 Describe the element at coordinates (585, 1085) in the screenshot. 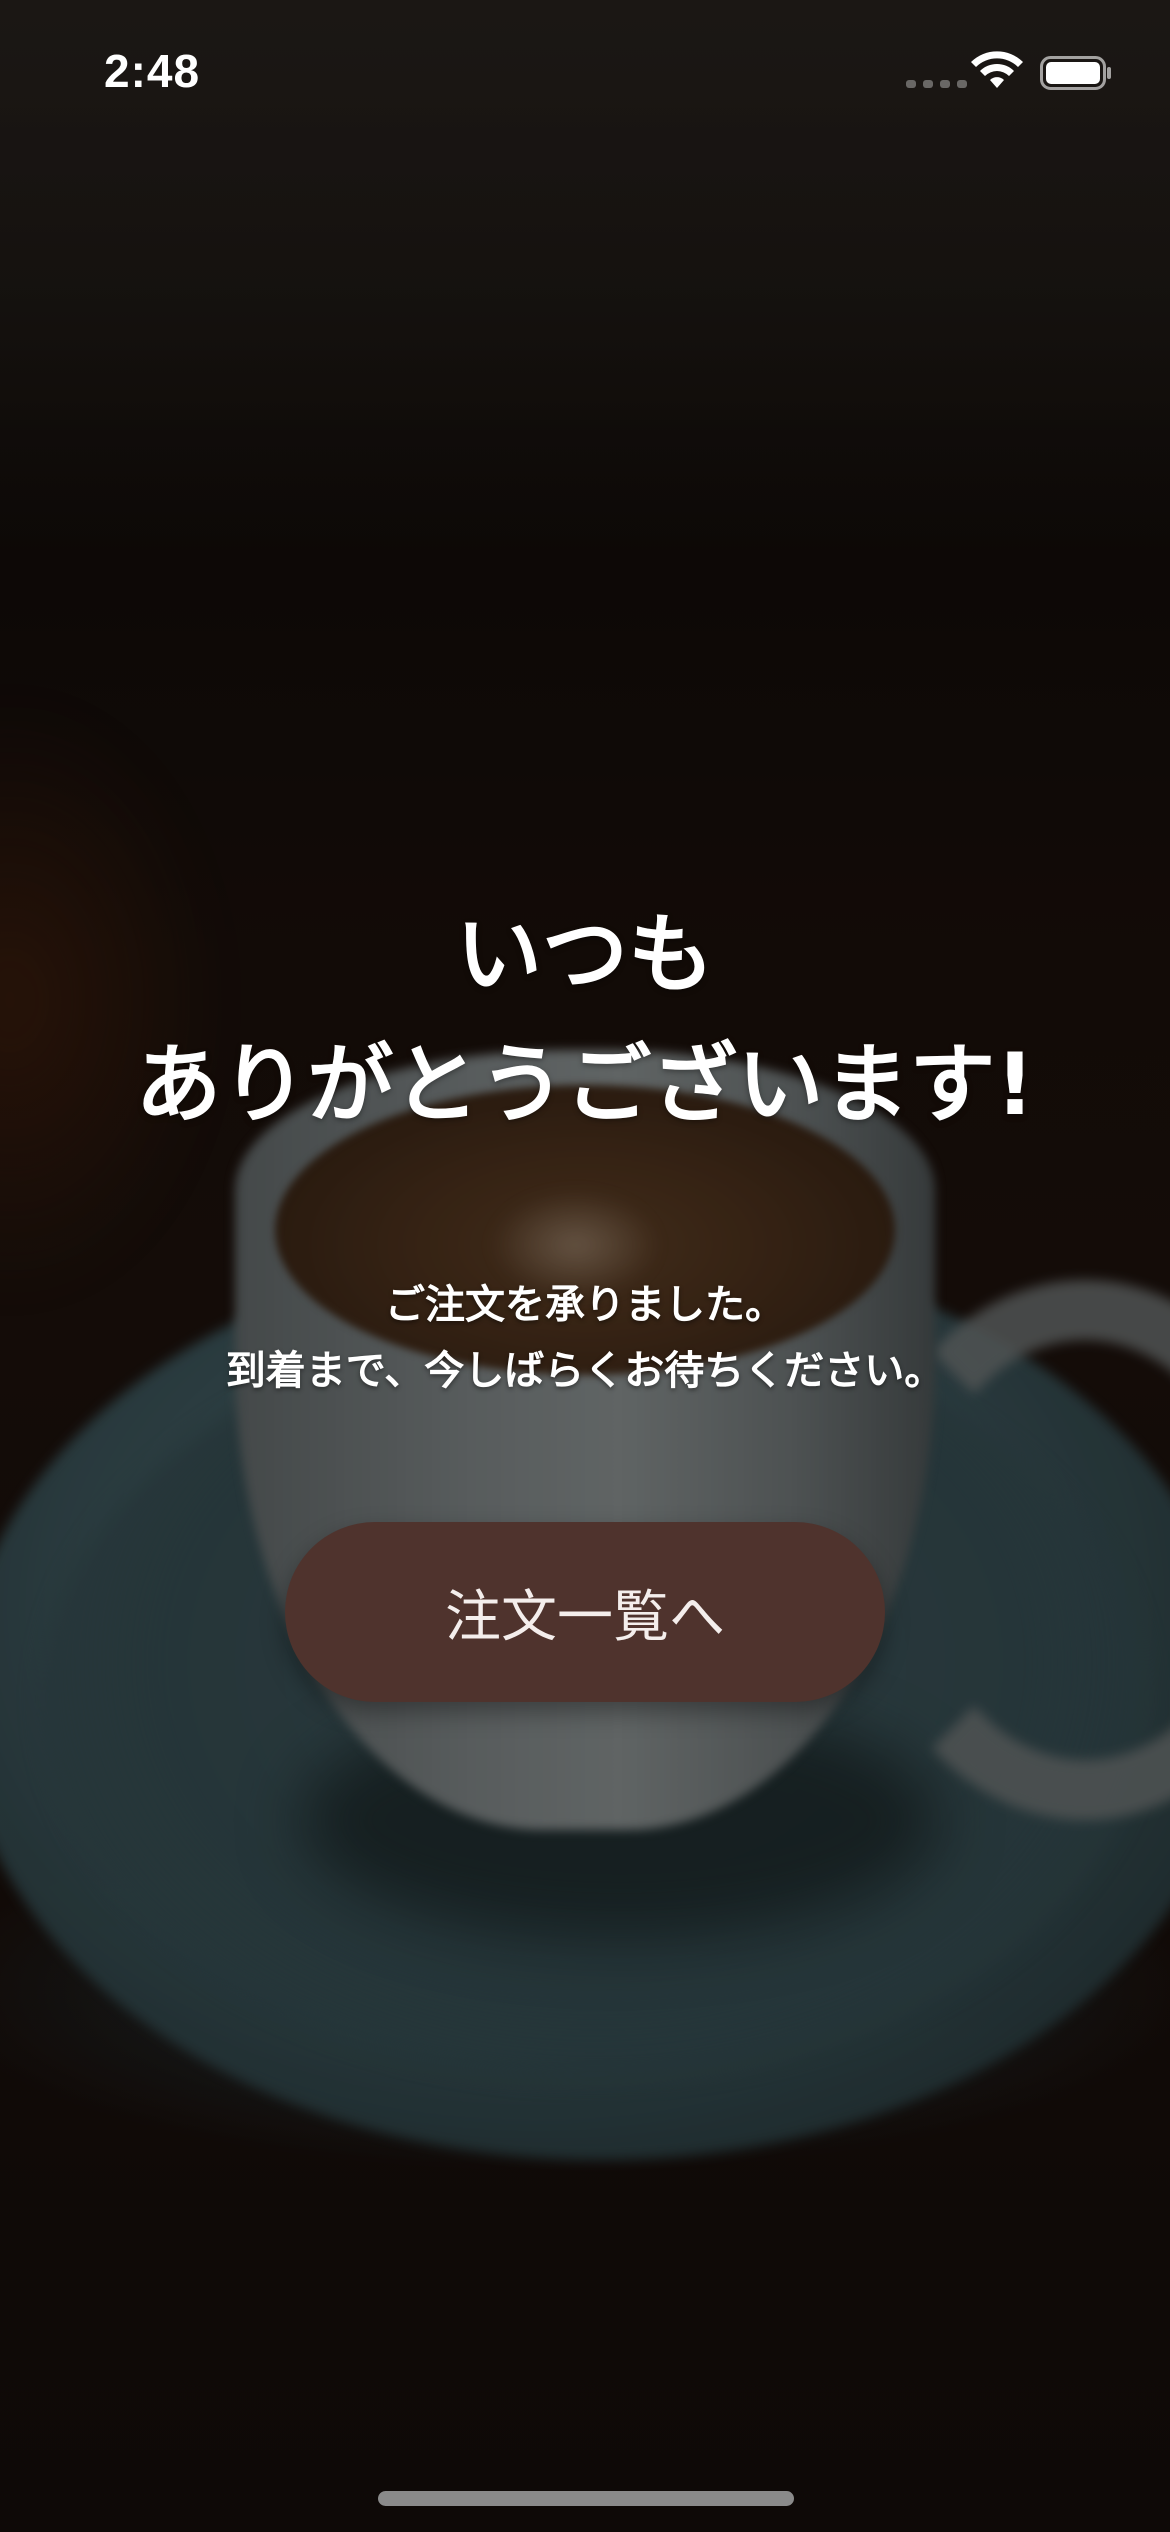

I see `title-line-2: ありがとうございます!` at that location.